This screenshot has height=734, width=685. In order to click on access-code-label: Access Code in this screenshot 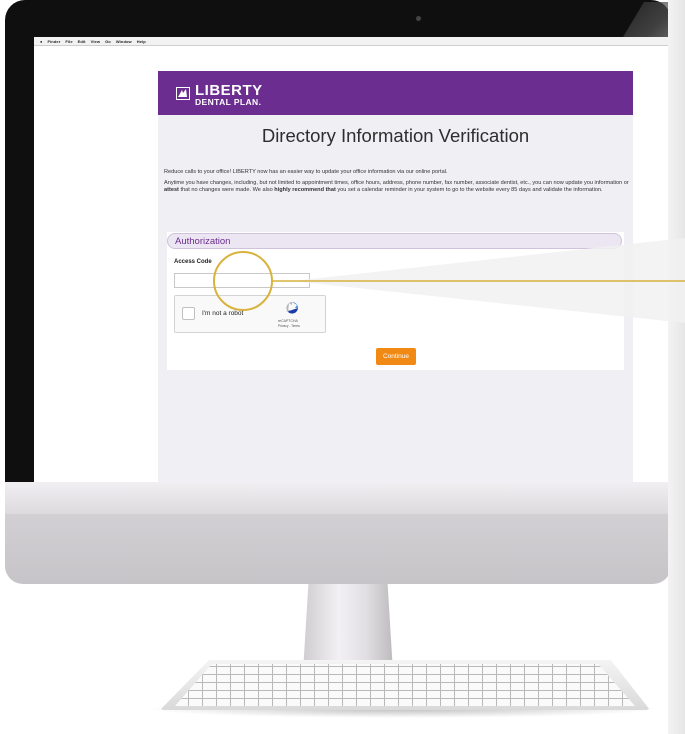, I will do `click(193, 262)`.